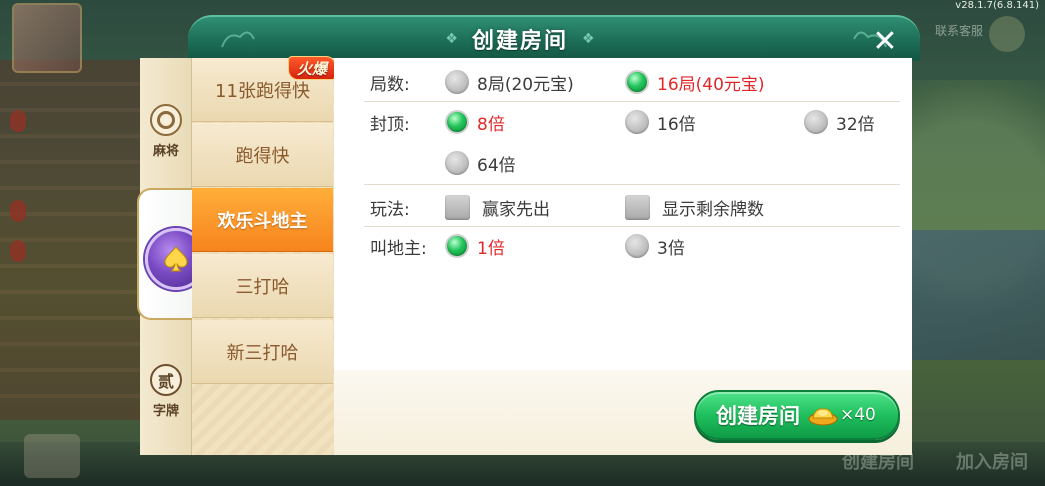  I want to click on option-text: 8倍, so click(491, 124).